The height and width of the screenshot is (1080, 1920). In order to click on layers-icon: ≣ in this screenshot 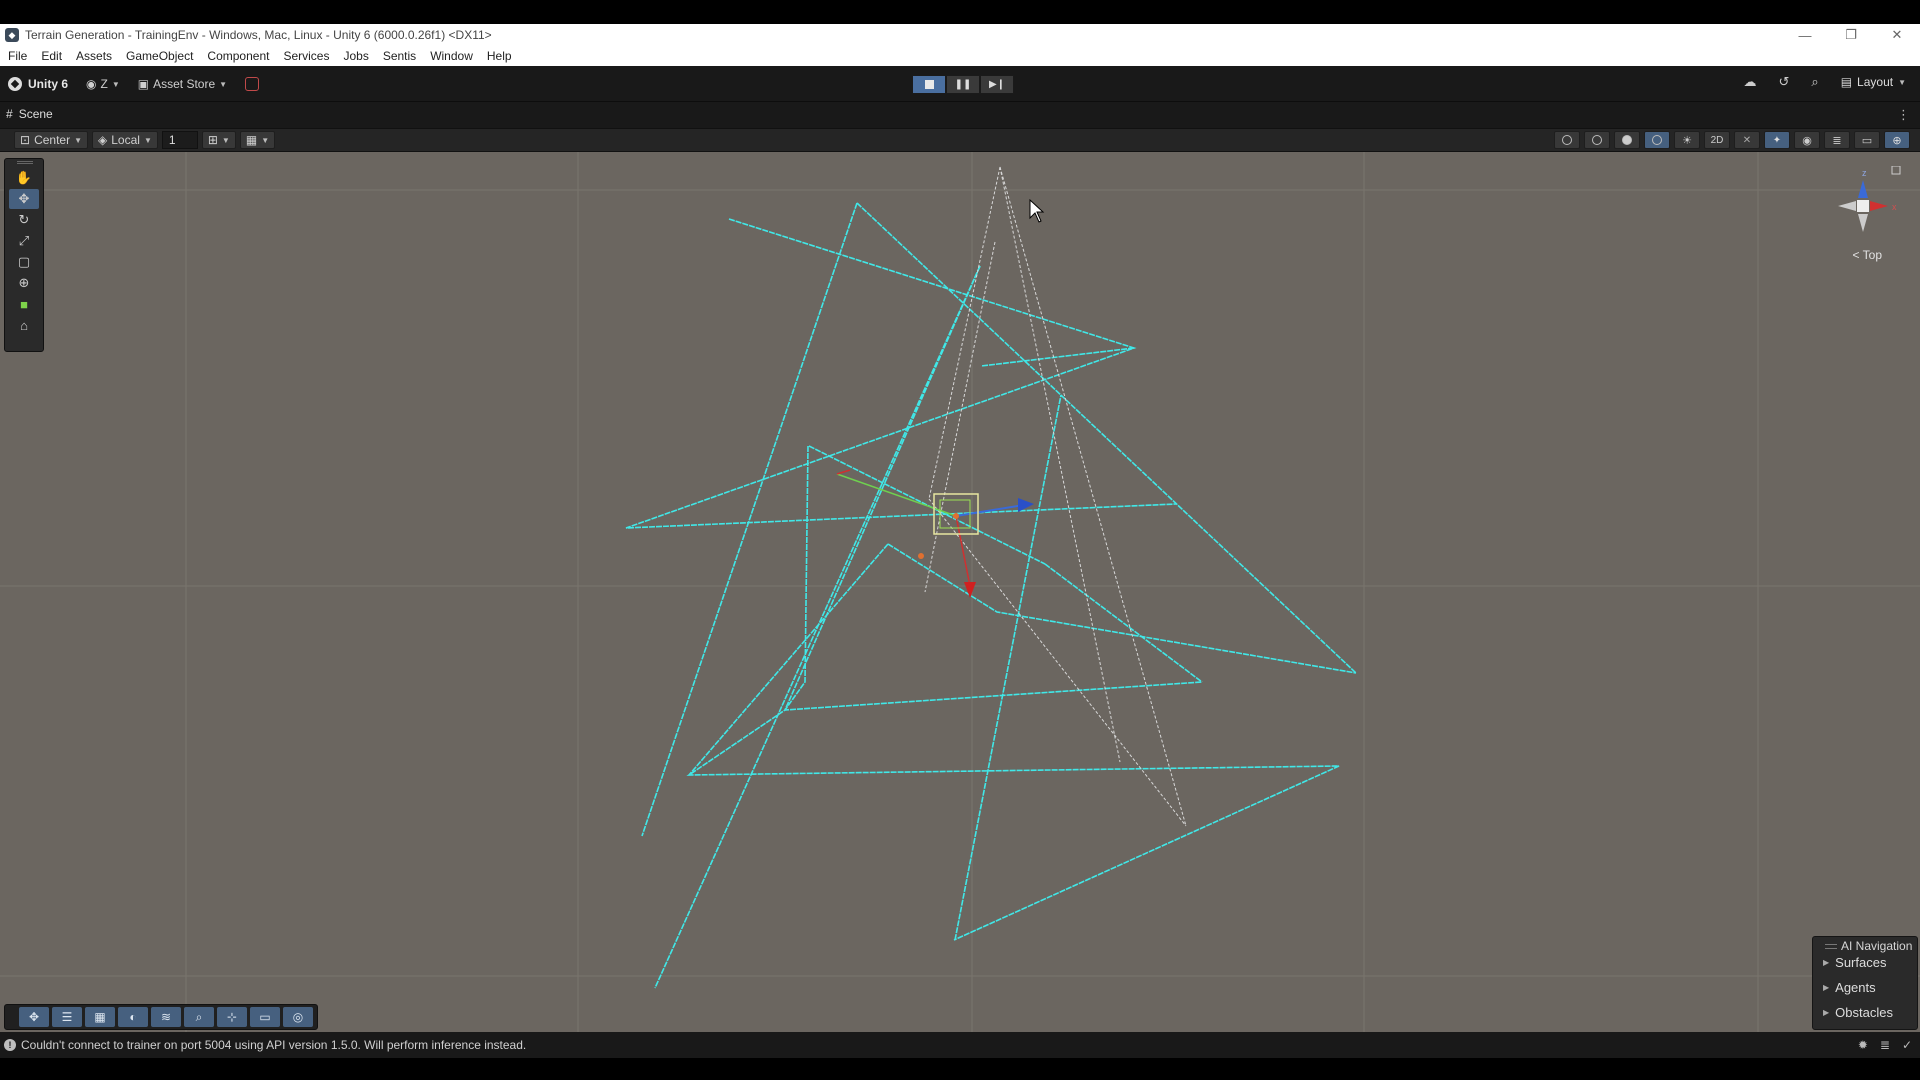, I will do `click(1837, 140)`.